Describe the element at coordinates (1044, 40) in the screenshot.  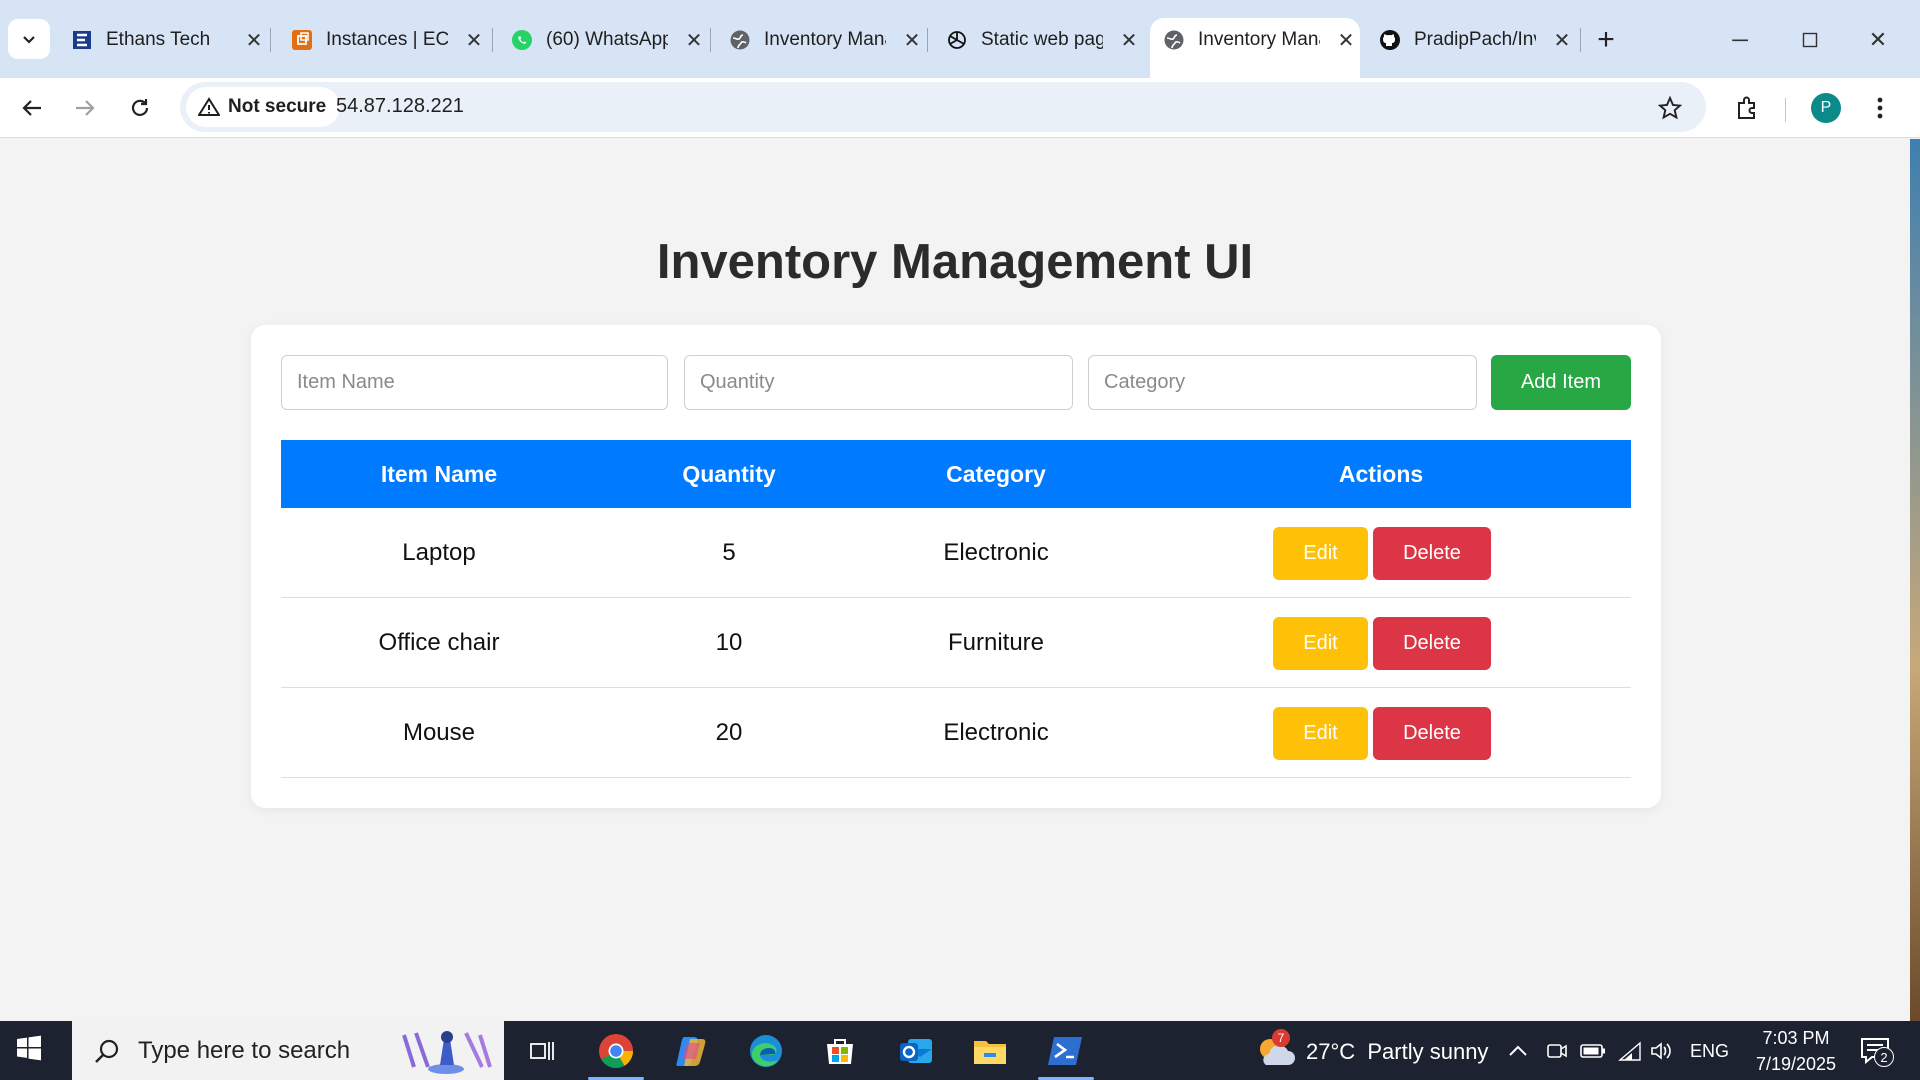
I see `tab-static-web-page: Static web page ✕` at that location.